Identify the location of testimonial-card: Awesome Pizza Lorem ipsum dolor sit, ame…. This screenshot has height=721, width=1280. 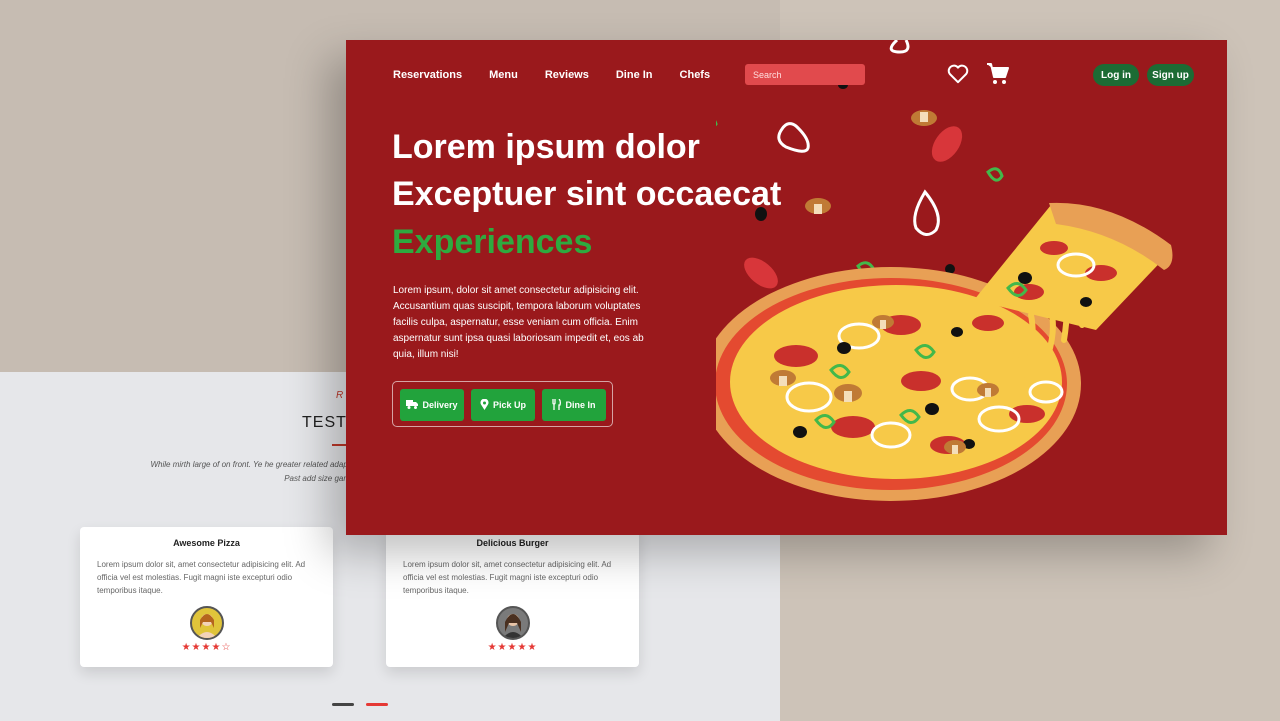
(206, 597).